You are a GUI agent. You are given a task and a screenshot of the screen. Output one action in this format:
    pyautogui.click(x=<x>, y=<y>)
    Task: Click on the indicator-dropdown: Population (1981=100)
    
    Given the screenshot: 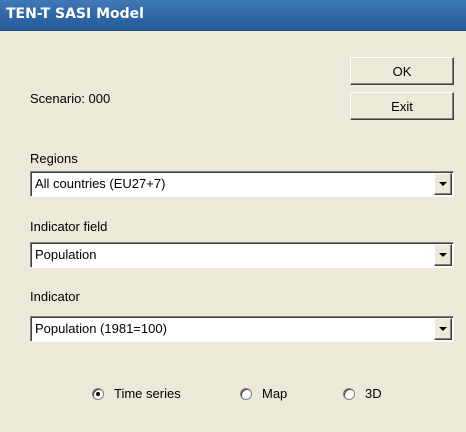 What is the action you would take?
    pyautogui.click(x=242, y=329)
    